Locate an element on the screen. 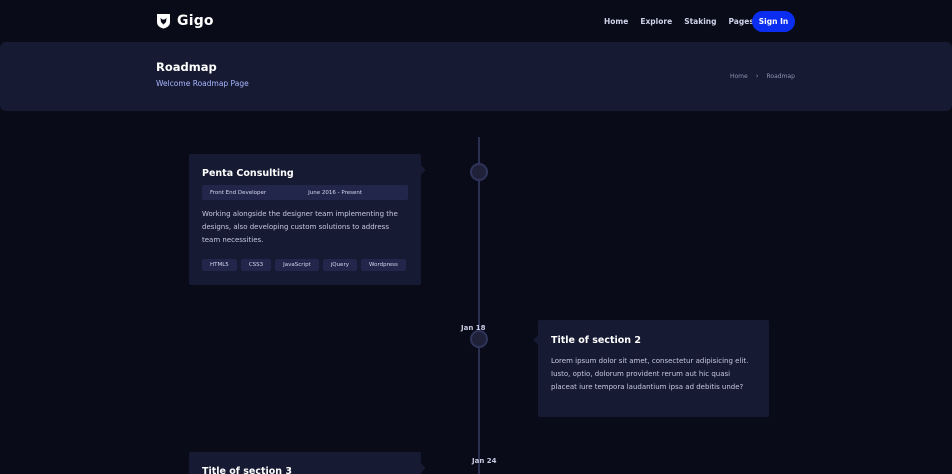 The height and width of the screenshot is (474, 952). main-nav: Home Explore Staking Pages is located at coordinates (683, 21).